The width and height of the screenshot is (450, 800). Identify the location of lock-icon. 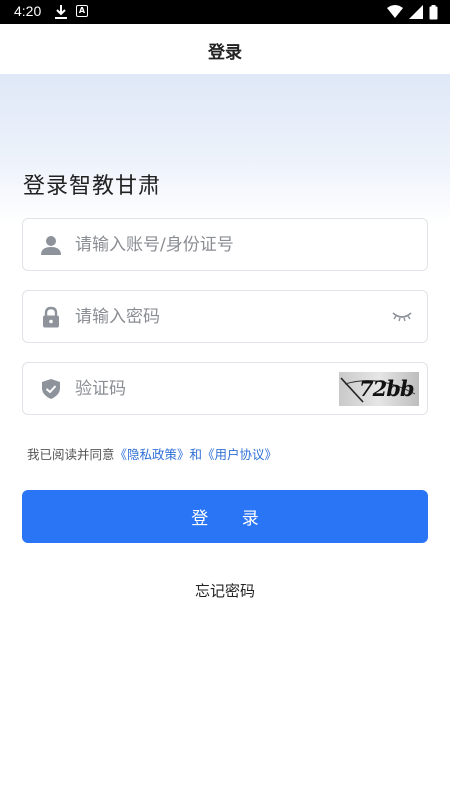
(51, 317).